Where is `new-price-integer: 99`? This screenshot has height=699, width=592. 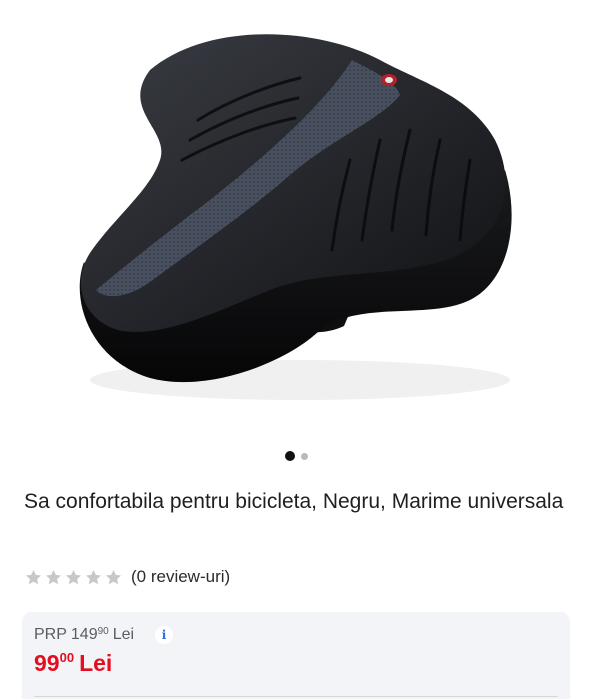
new-price-integer: 99 is located at coordinates (47, 663).